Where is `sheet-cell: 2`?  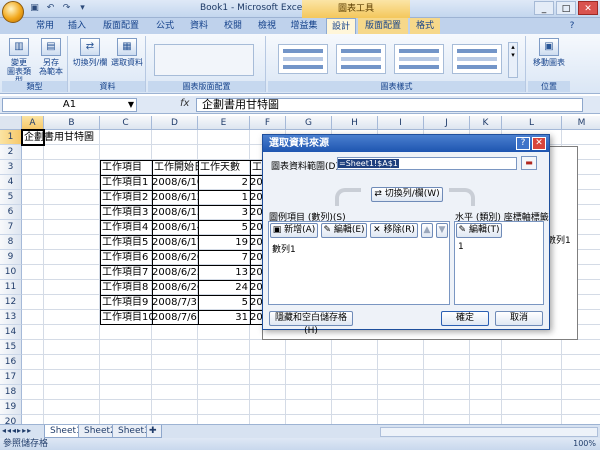 sheet-cell: 2 is located at coordinates (224, 182).